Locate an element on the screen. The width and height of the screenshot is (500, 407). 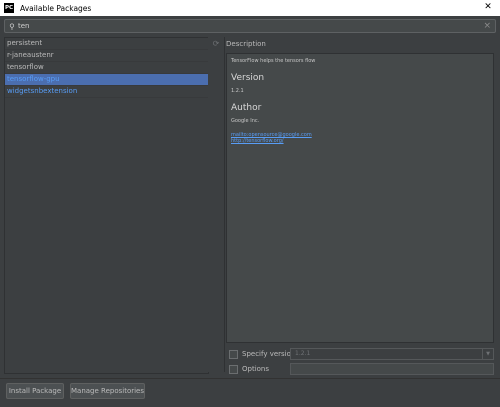
refresh-icon: ⟳ is located at coordinates (216, 43).